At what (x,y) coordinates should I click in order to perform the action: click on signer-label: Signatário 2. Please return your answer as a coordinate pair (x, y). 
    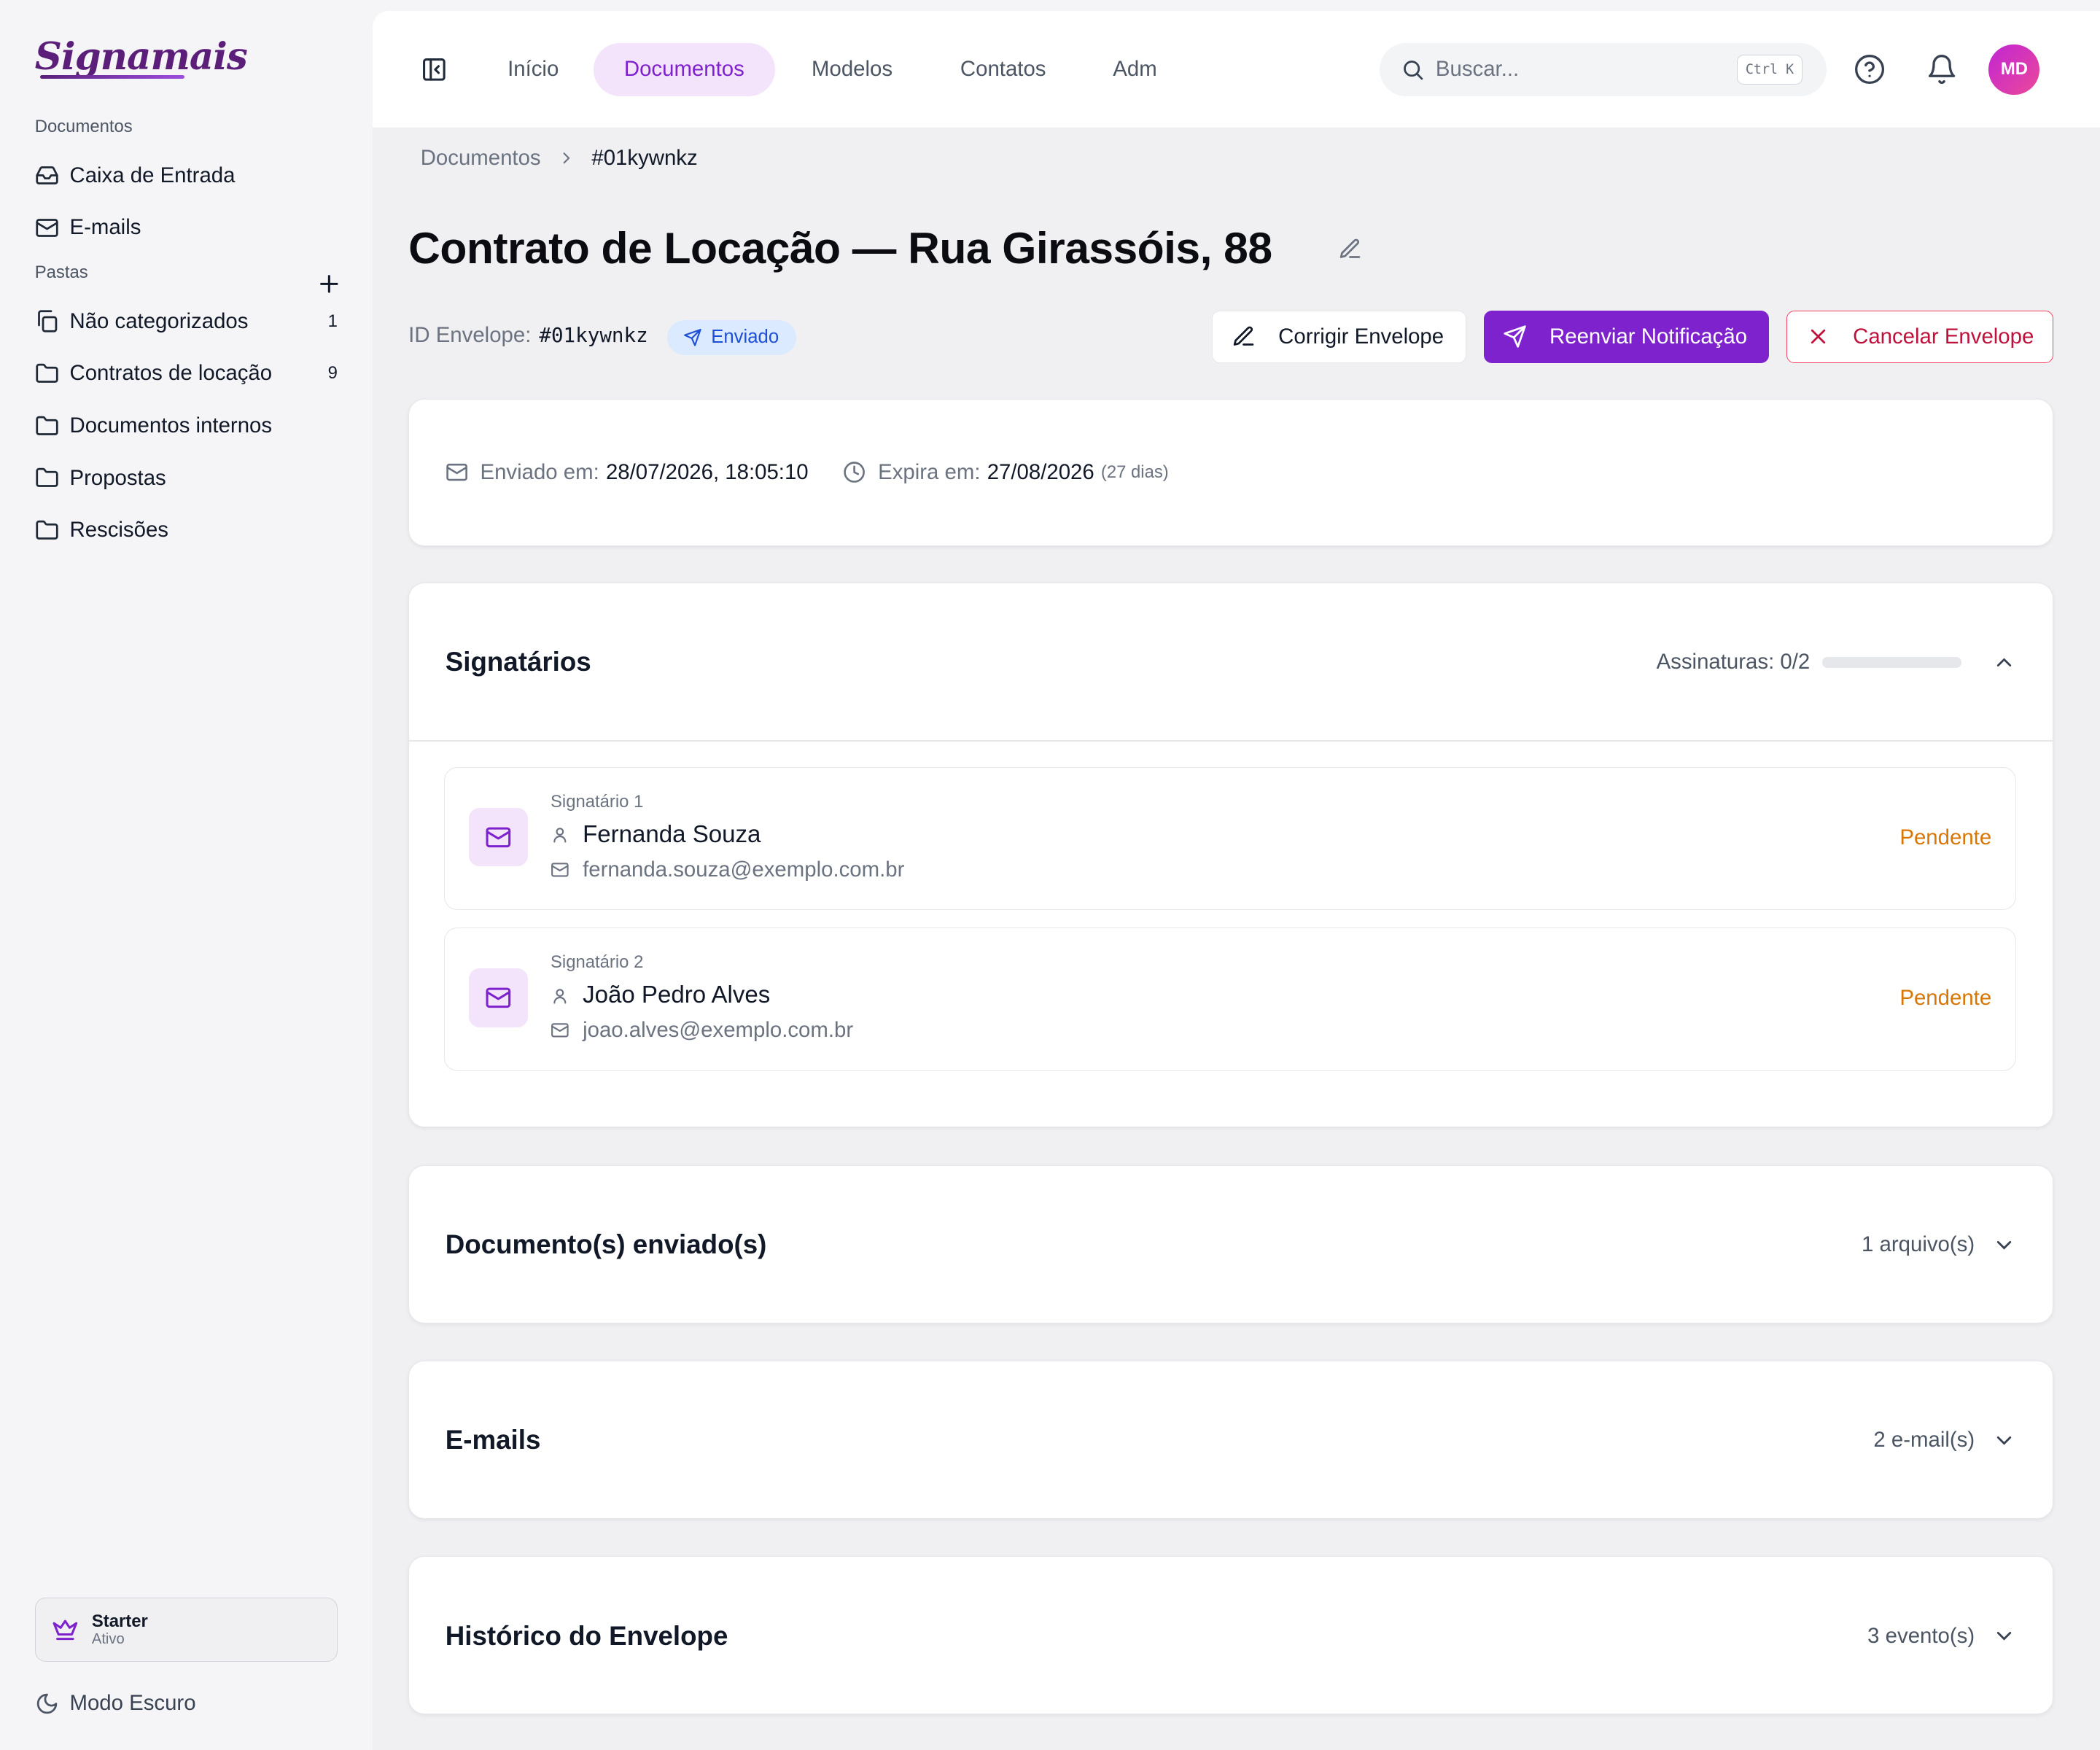
    Looking at the image, I should click on (597, 962).